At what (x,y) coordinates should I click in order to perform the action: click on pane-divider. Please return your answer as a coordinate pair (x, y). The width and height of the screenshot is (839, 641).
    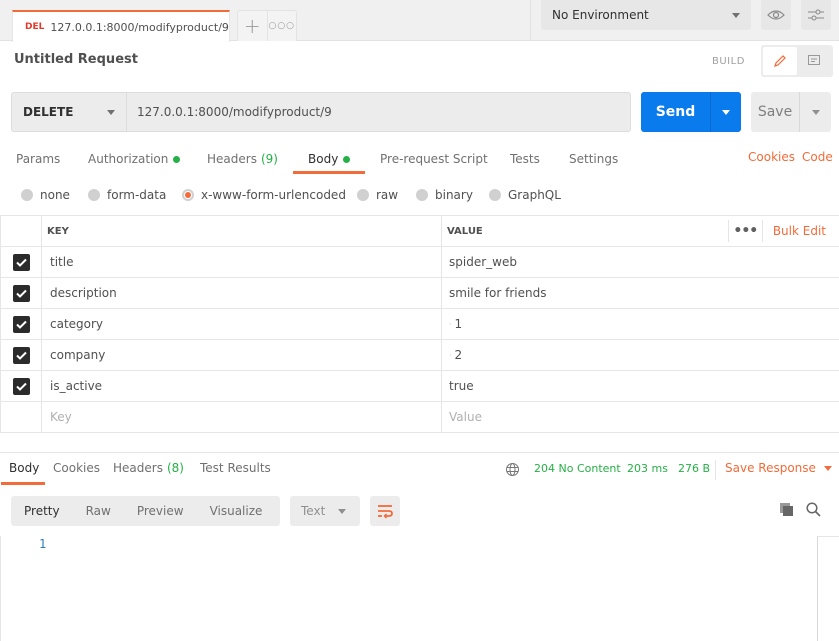
    Looking at the image, I should click on (419, 452).